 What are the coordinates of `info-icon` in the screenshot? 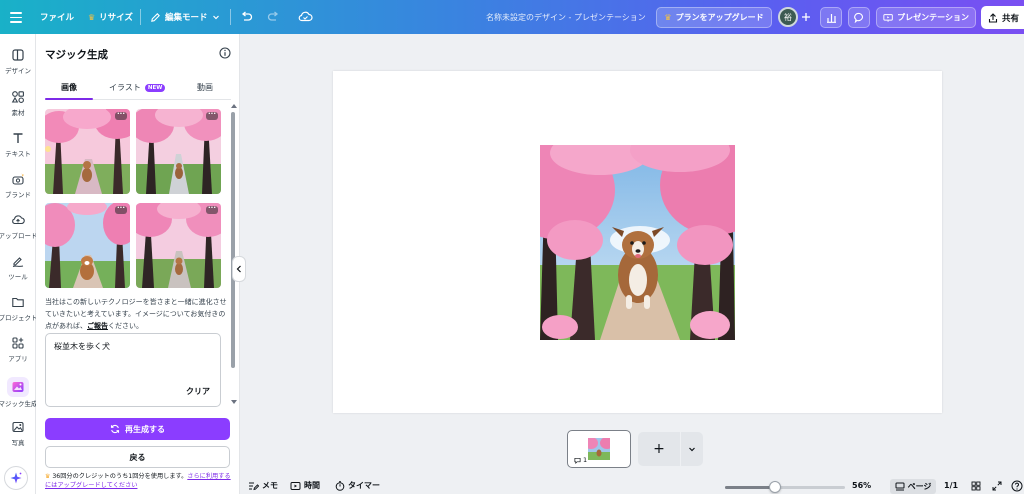 It's located at (225, 53).